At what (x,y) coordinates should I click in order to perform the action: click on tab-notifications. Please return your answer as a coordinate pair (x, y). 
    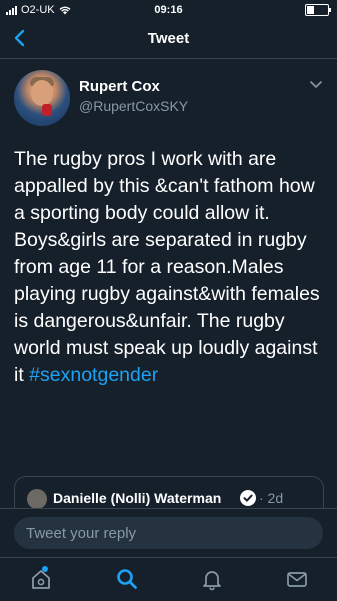
    Looking at the image, I should click on (212, 579).